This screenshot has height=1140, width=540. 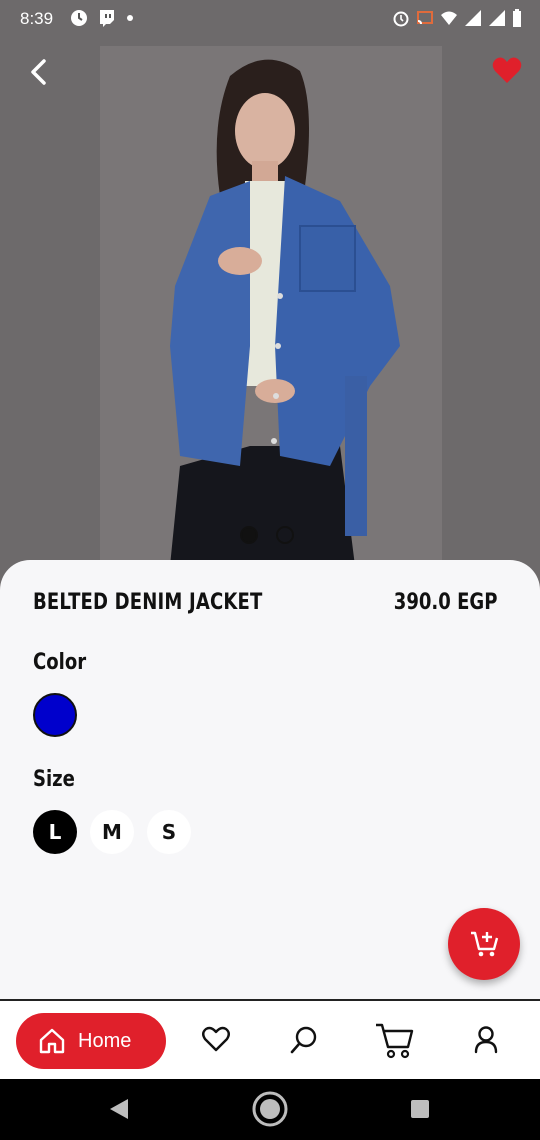 I want to click on chevron-left-icon, so click(x=38, y=72).